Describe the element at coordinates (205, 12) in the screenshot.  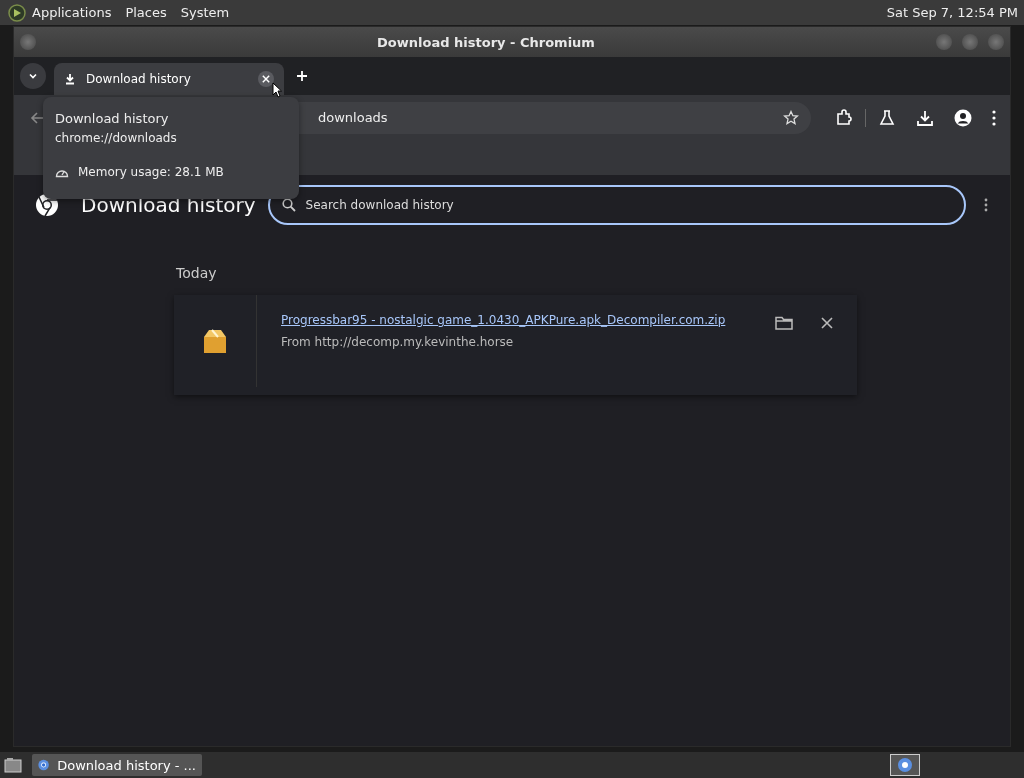
I see `panel-menu: System` at that location.